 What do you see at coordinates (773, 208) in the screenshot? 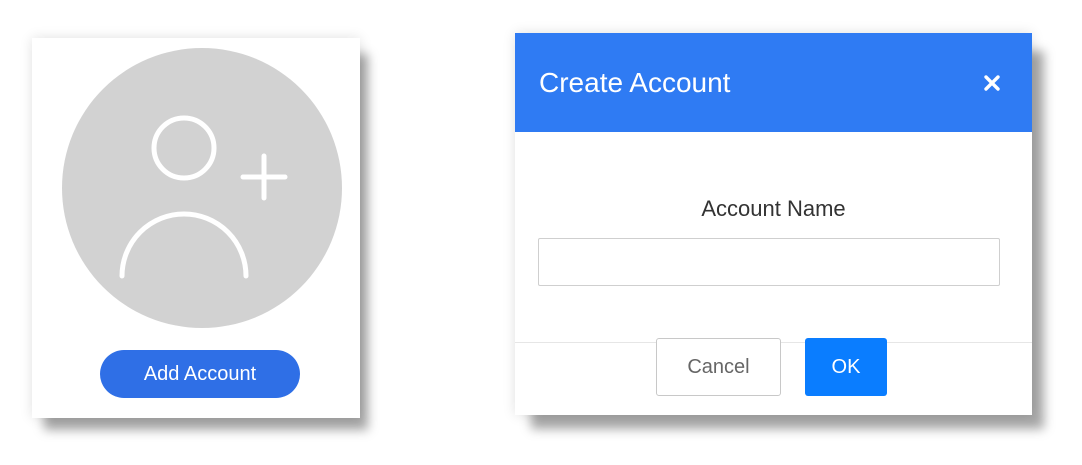
I see `account-name-label: Account Name` at bounding box center [773, 208].